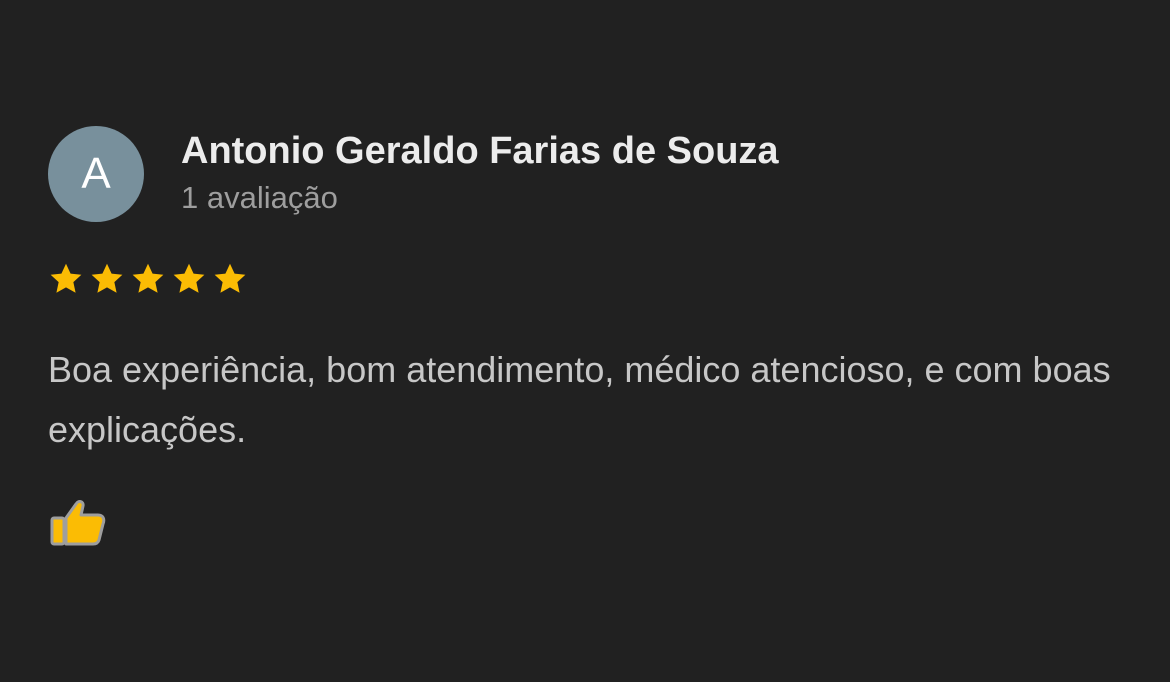 The height and width of the screenshot is (682, 1170). I want to click on like-button, so click(78, 524).